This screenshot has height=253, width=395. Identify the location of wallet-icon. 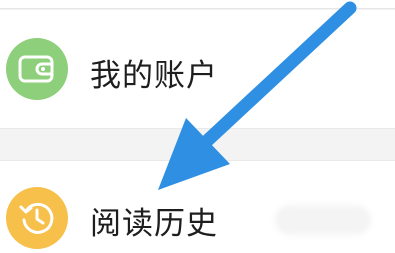
(37, 69).